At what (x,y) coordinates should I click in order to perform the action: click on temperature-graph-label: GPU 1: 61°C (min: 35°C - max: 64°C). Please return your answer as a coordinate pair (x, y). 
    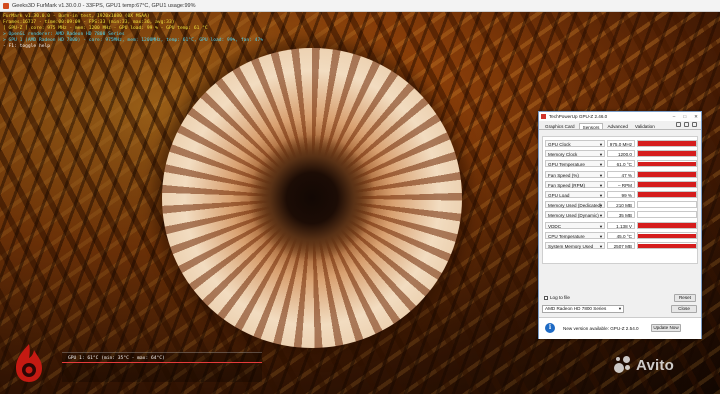
    Looking at the image, I should click on (116, 358).